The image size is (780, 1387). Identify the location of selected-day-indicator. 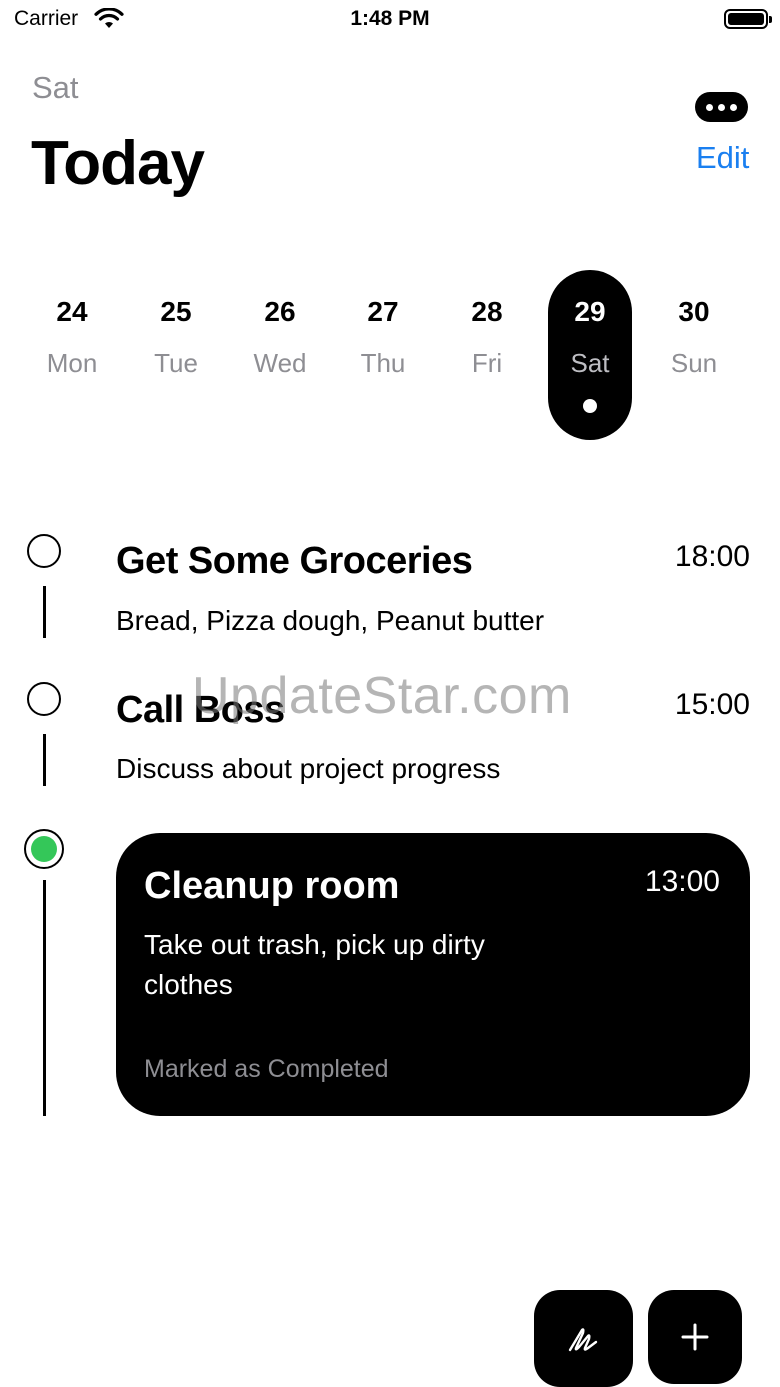
(590, 406).